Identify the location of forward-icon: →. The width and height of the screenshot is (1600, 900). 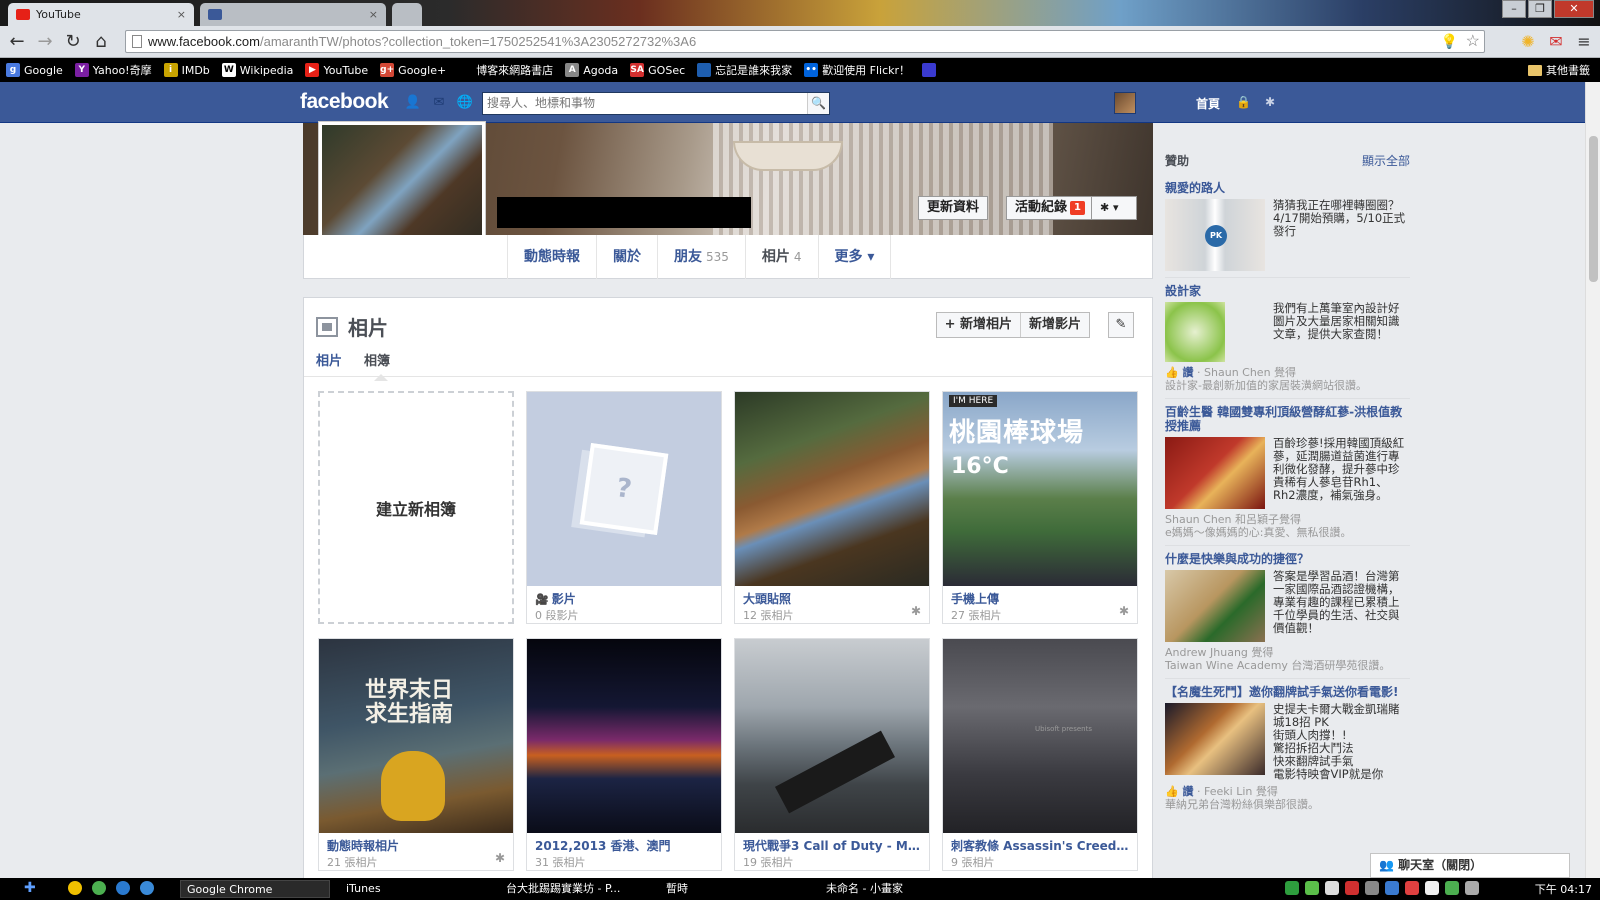
(45, 42).